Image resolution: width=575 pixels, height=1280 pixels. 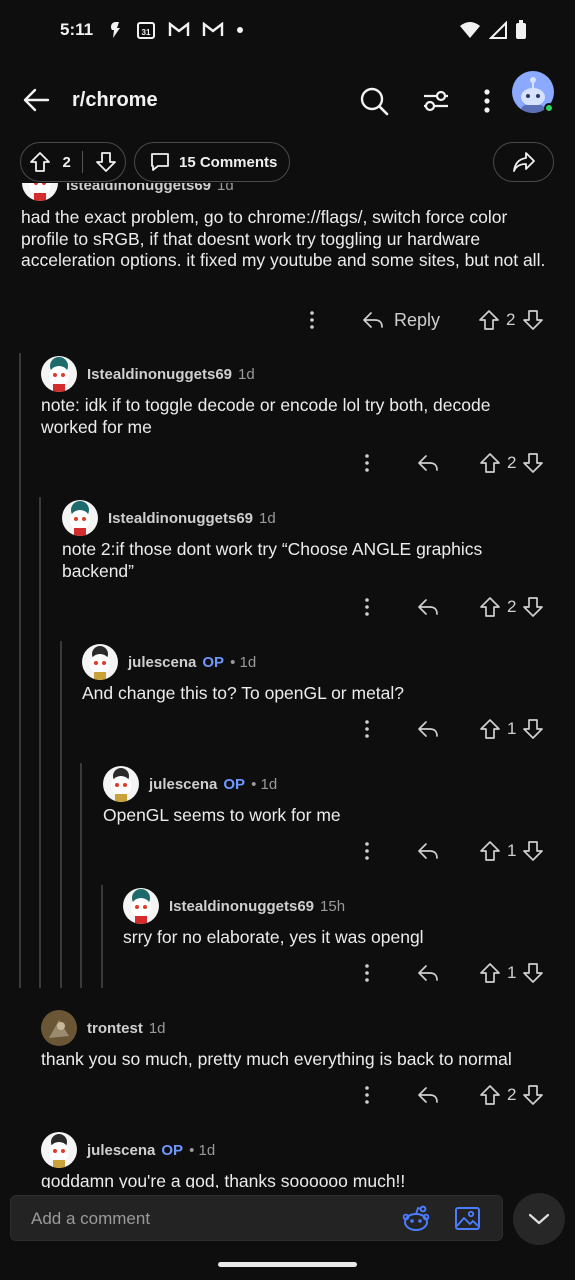 I want to click on comment-body: And change this to? To openGL or metal?, so click(x=243, y=693).